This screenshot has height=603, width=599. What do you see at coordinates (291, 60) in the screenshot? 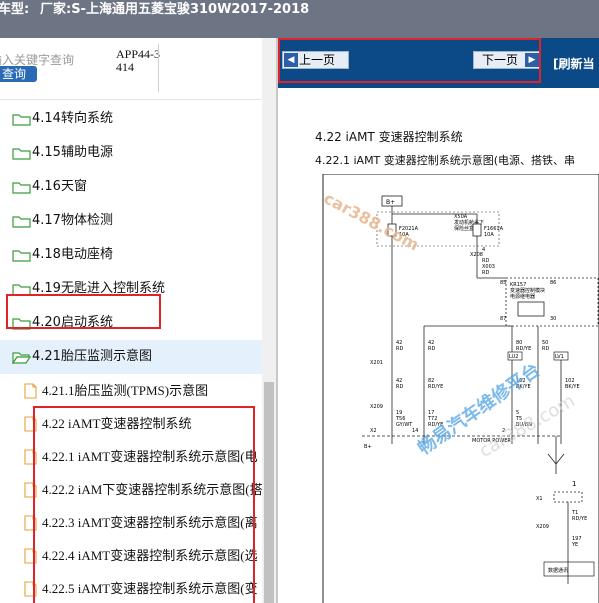
I see `arrow-left-icon: ◀` at bounding box center [291, 60].